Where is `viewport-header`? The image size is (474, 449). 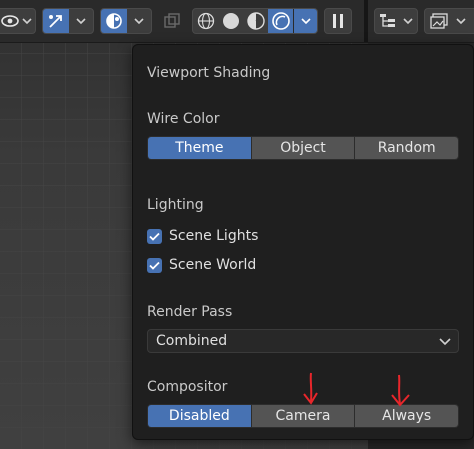 viewport-header is located at coordinates (237, 21).